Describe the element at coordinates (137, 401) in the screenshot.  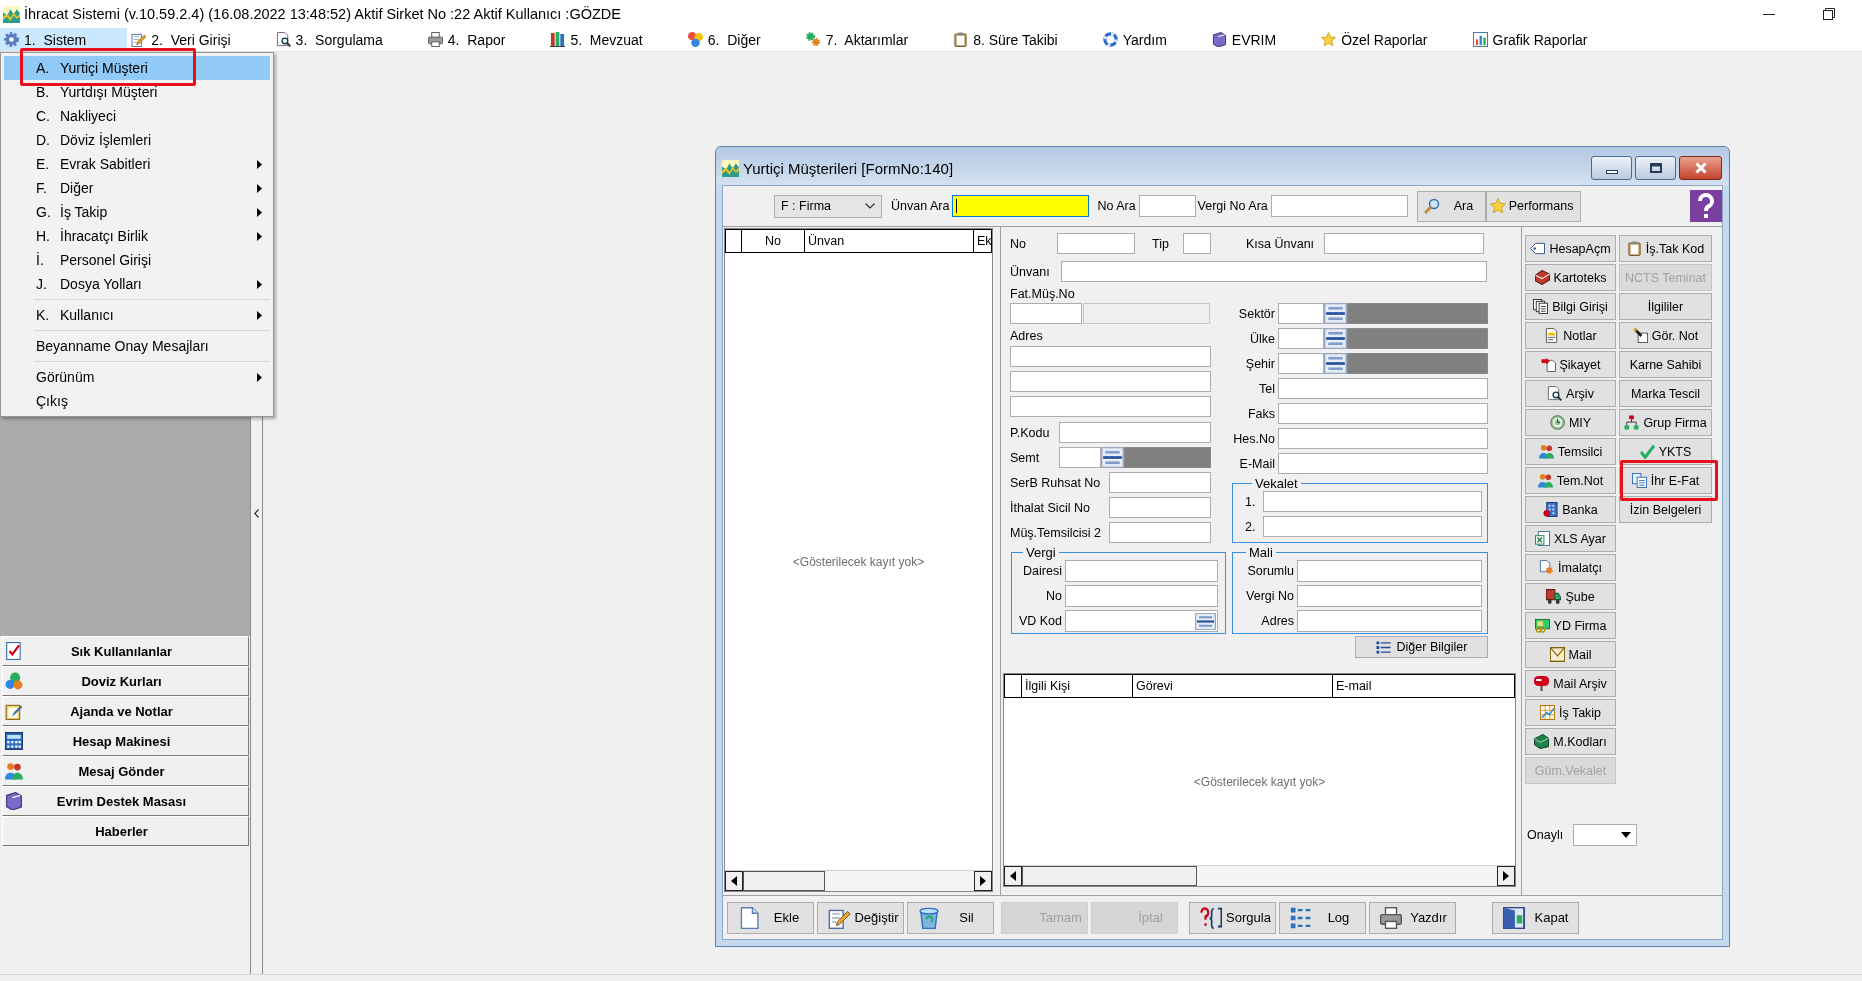
I see `menu-item: Çıkış` at that location.